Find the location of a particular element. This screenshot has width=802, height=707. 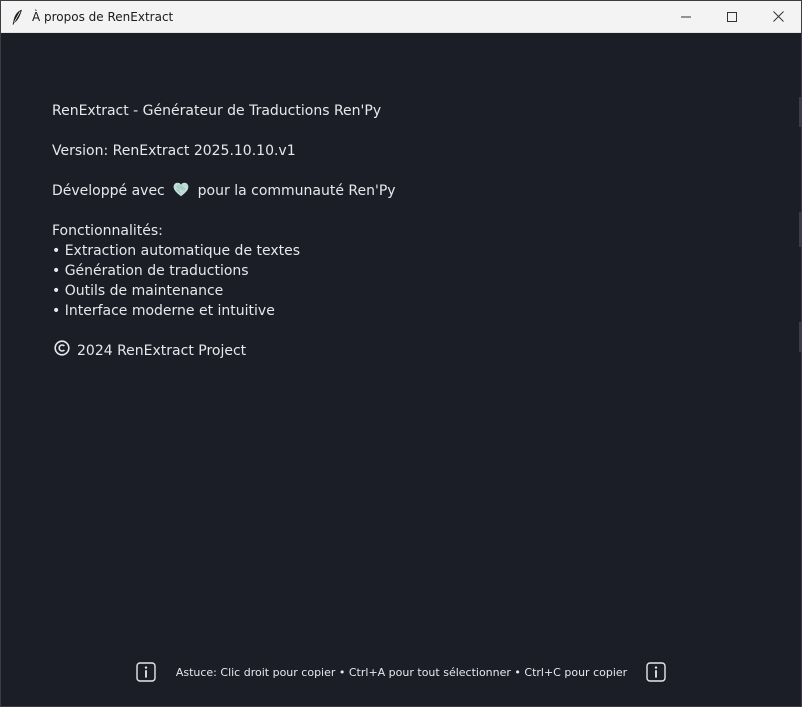

heart-icon is located at coordinates (181, 192).